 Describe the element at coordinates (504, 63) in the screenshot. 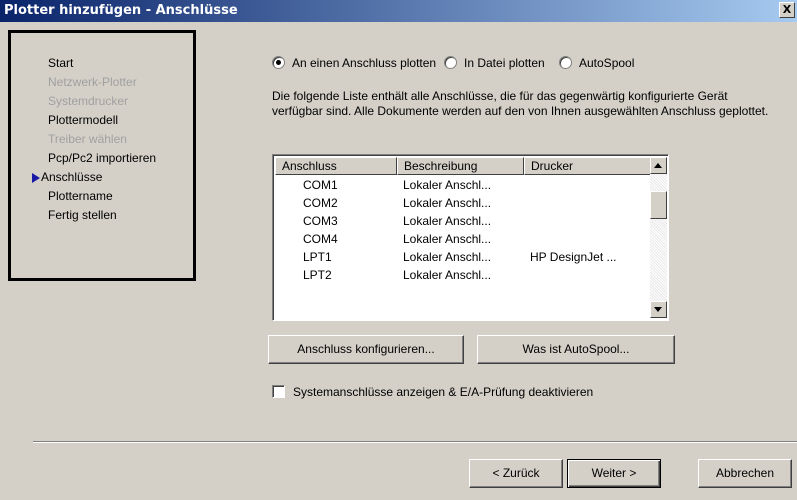

I see `radio-plot-to-file-label: In Datei plotten` at that location.